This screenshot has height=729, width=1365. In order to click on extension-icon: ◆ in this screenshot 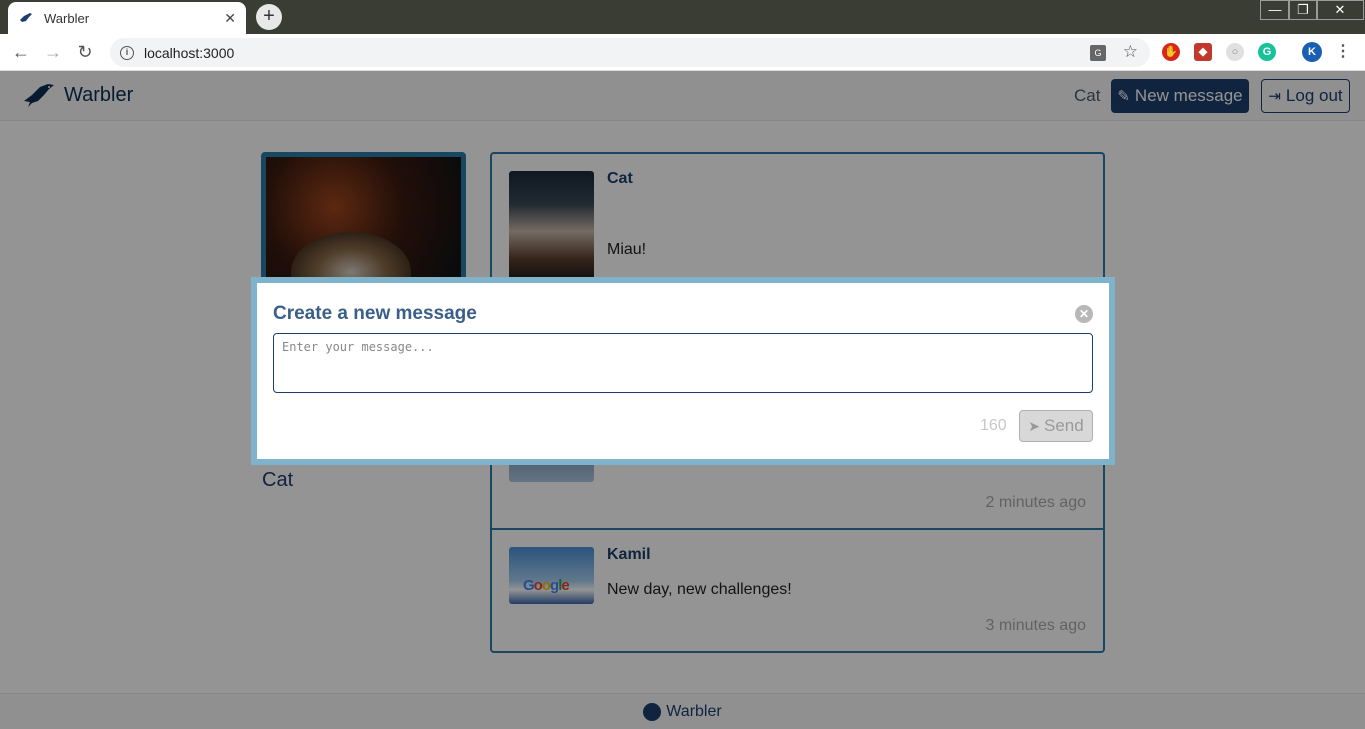, I will do `click(1203, 52)`.